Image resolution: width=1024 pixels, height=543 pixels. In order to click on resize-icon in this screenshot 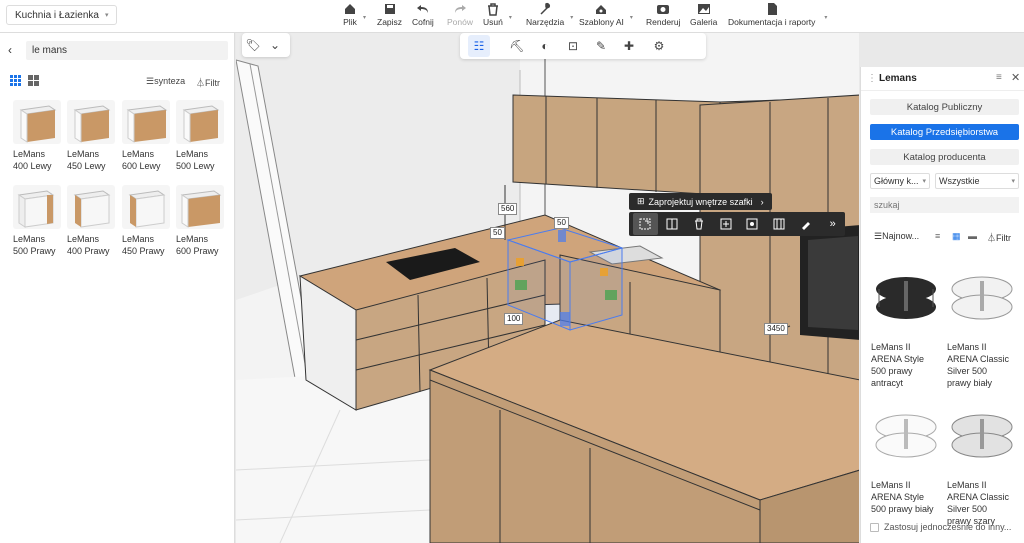, I will do `click(645, 224)`.